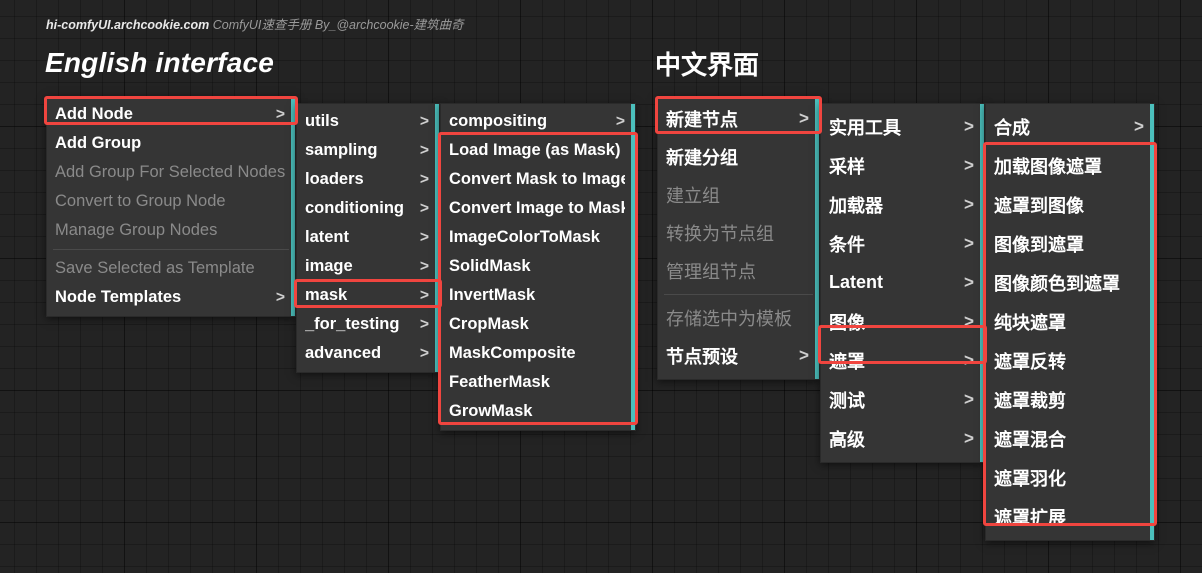 This screenshot has height=573, width=1202. I want to click on menu-item: sampling >, so click(368, 150).